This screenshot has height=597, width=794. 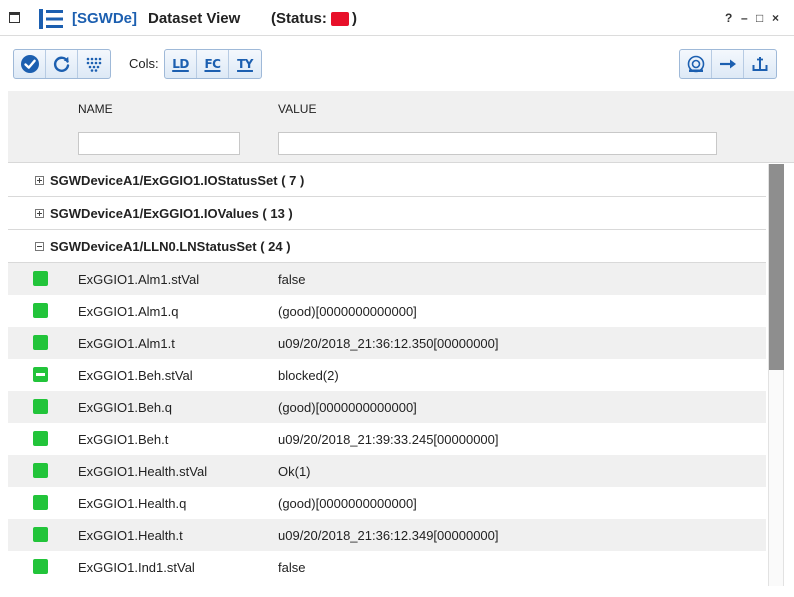 What do you see at coordinates (126, 343) in the screenshot?
I see `row-name: ExGGIO1.Alm1.t` at bounding box center [126, 343].